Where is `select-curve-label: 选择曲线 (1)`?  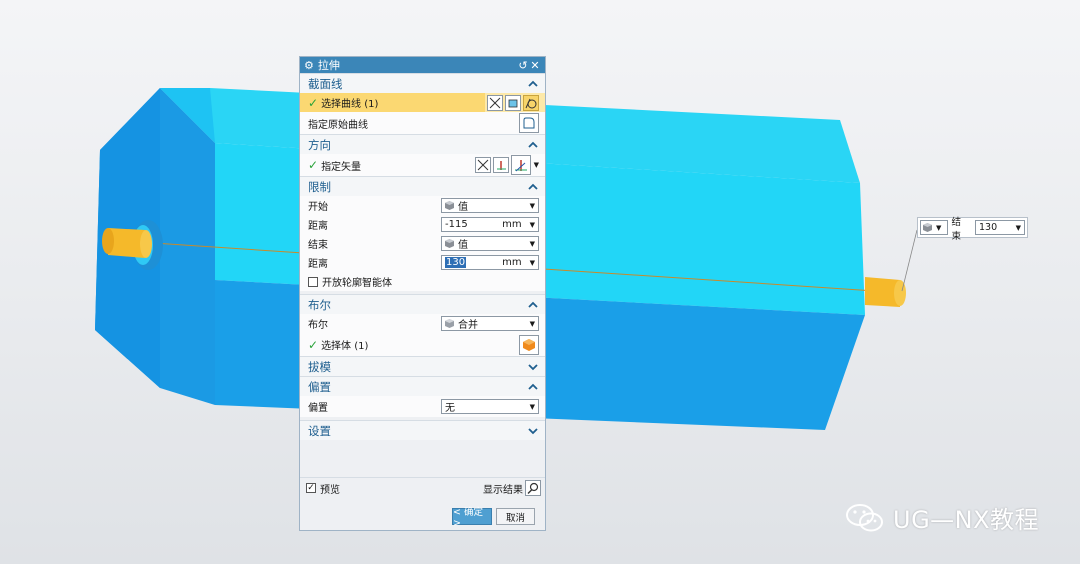
select-curve-label: 选择曲线 (1) is located at coordinates (350, 104).